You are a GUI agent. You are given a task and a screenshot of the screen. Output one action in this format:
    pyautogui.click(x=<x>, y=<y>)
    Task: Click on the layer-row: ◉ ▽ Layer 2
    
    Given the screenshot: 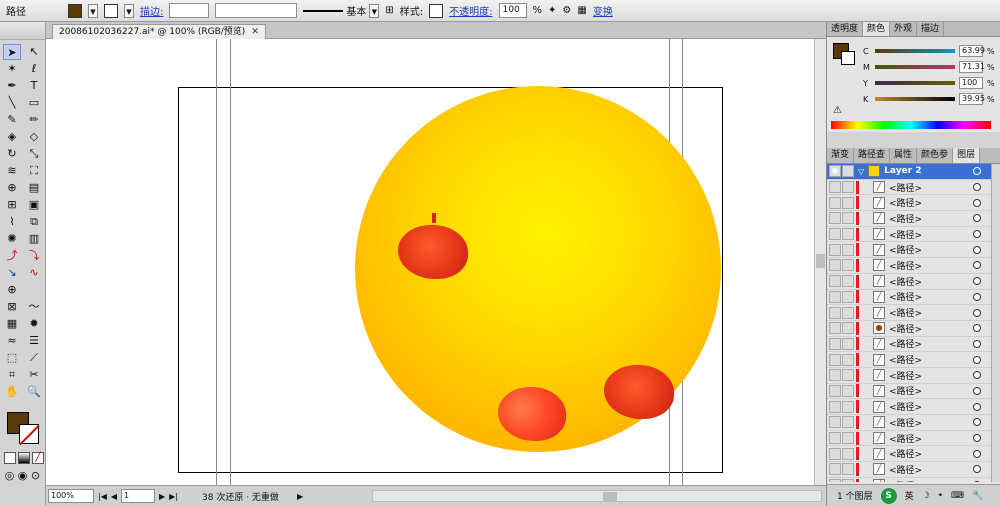 What is the action you would take?
    pyautogui.click(x=909, y=172)
    